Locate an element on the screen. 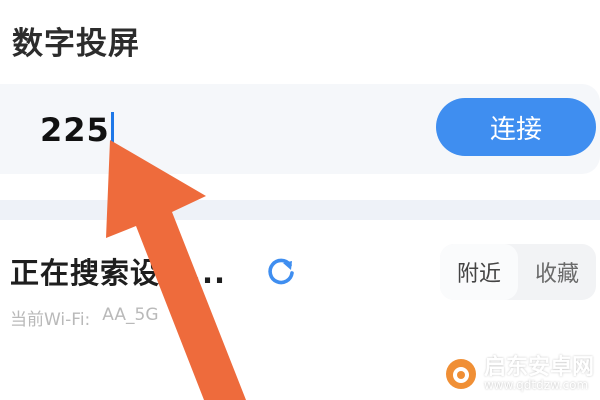  watermark-url: www.qdtdzw.com is located at coordinates (536, 385).